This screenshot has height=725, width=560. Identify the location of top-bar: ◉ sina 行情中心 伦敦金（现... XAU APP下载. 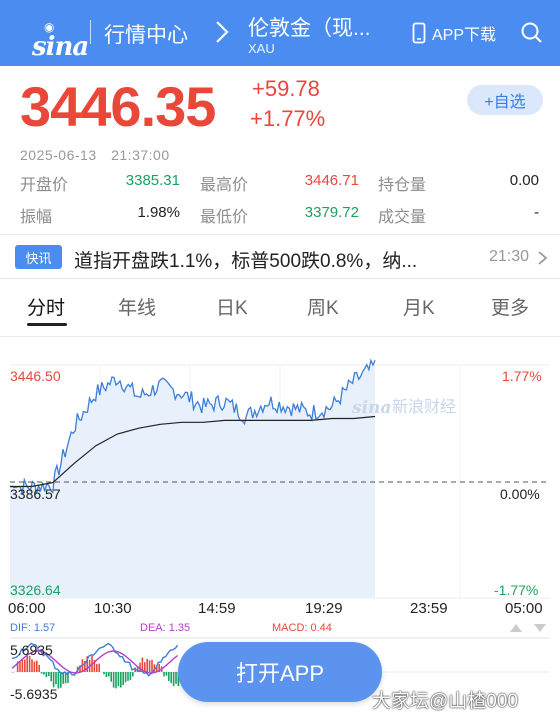
(280, 33).